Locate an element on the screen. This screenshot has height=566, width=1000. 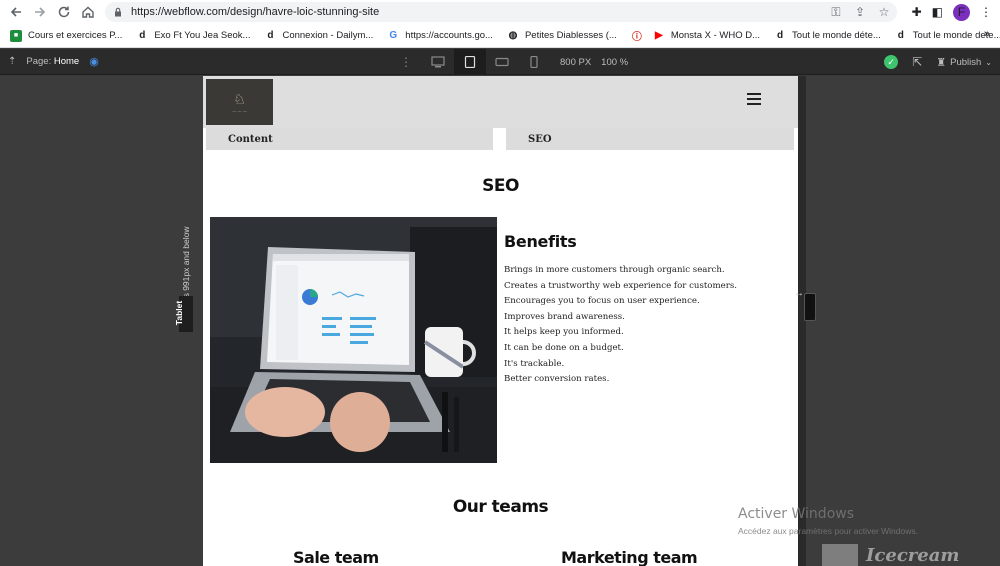
extensions-icon: ✚ is located at coordinates (917, 12).